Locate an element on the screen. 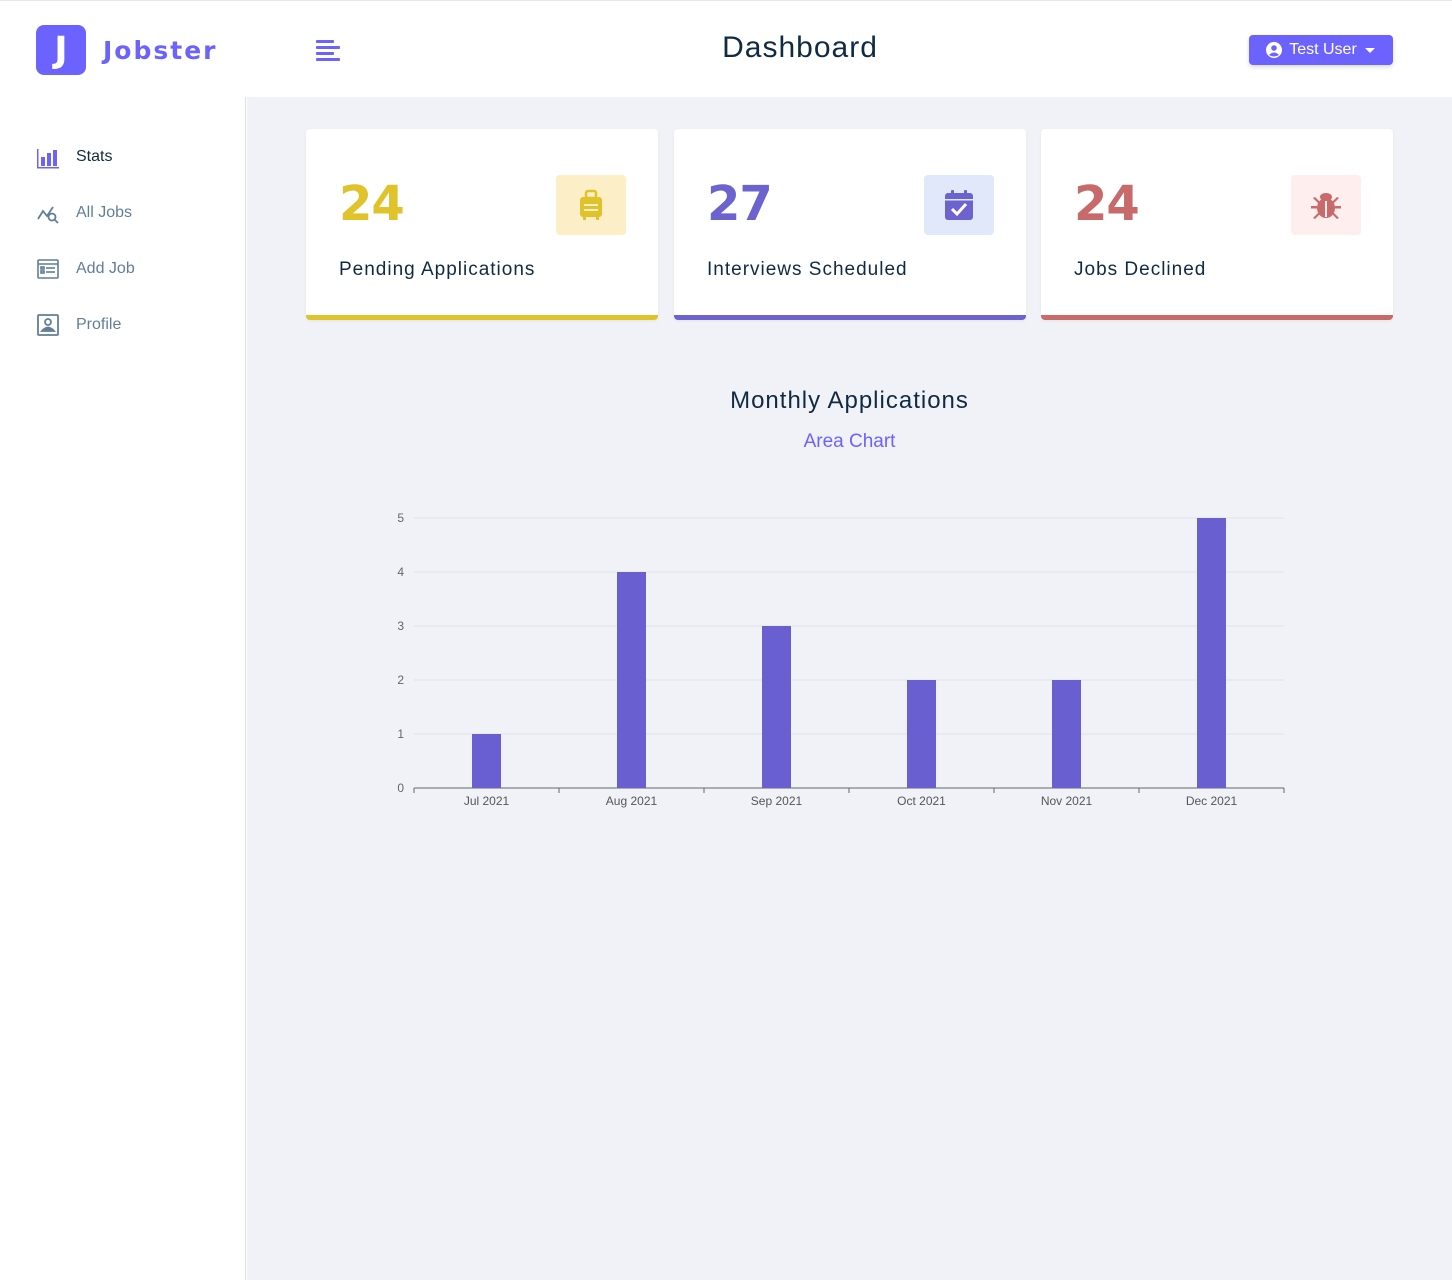 The height and width of the screenshot is (1280, 1452). y-tick-label: 1 is located at coordinates (400, 734).